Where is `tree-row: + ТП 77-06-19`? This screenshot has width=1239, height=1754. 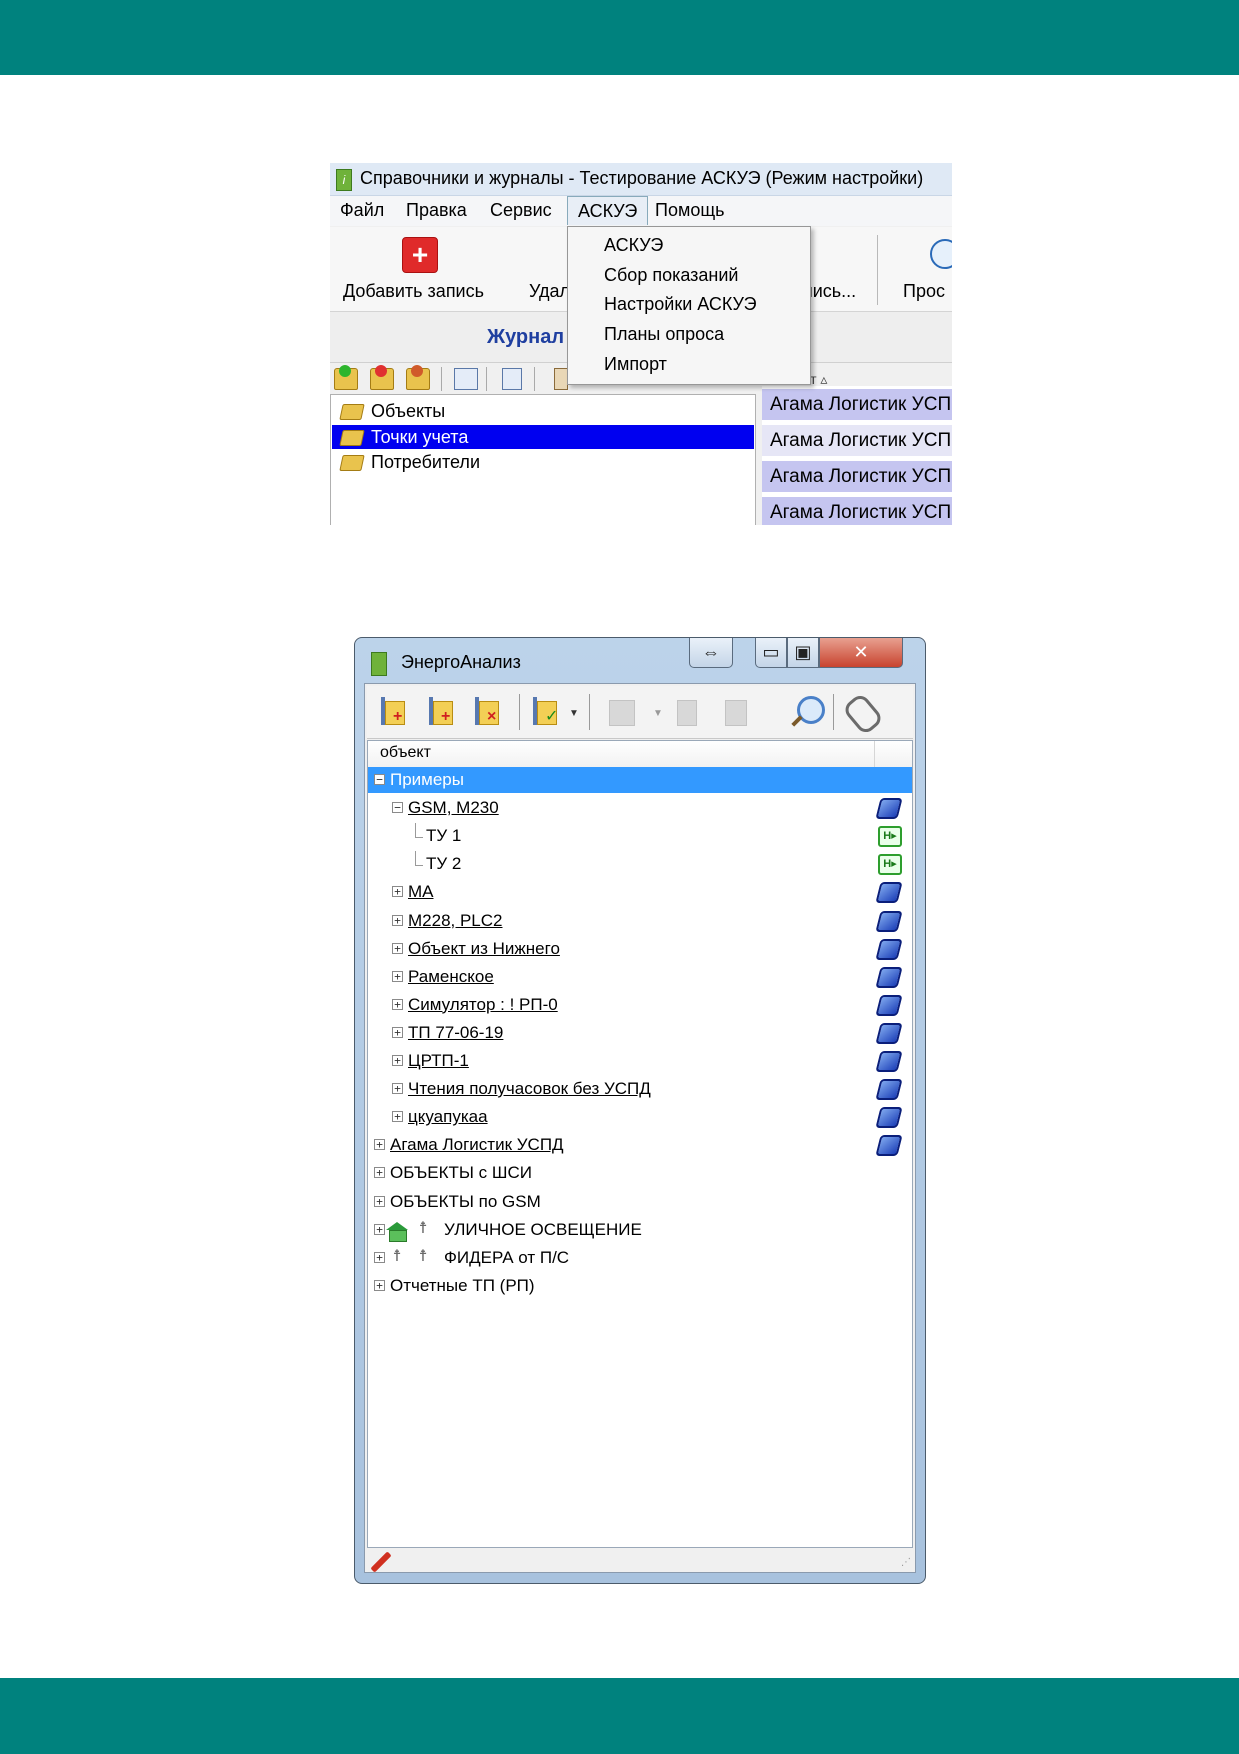 tree-row: + ТП 77-06-19 is located at coordinates (640, 1033).